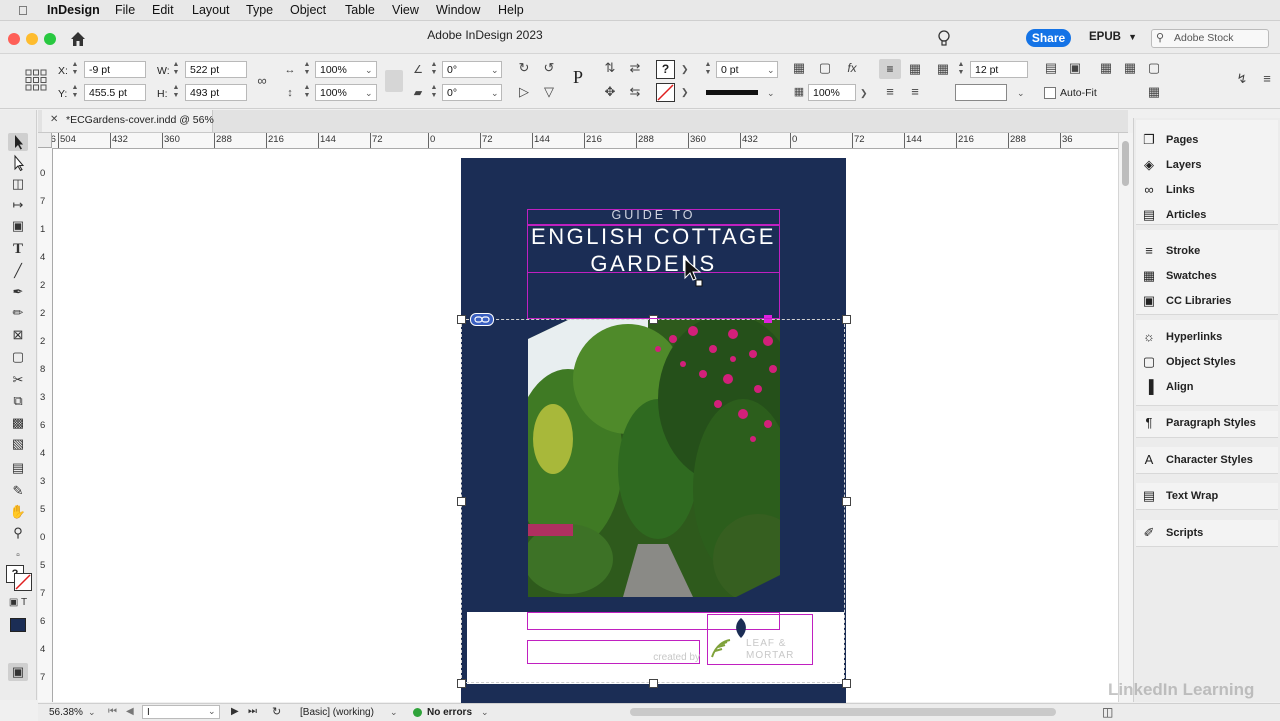 The image size is (1280, 721). I want to click on fit-frame-content-icon: ▣, so click(1075, 68).